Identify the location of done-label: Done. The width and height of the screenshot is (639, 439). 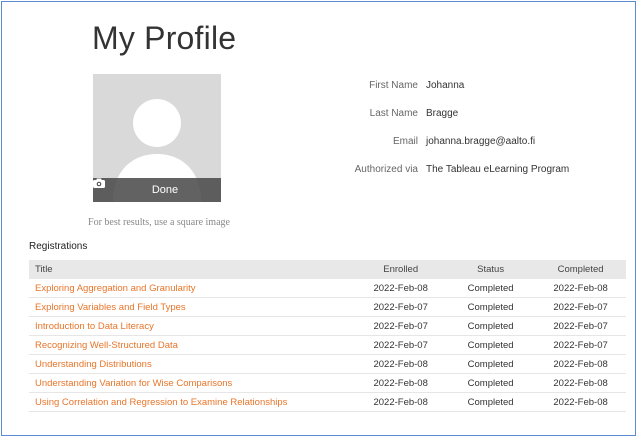
(165, 190).